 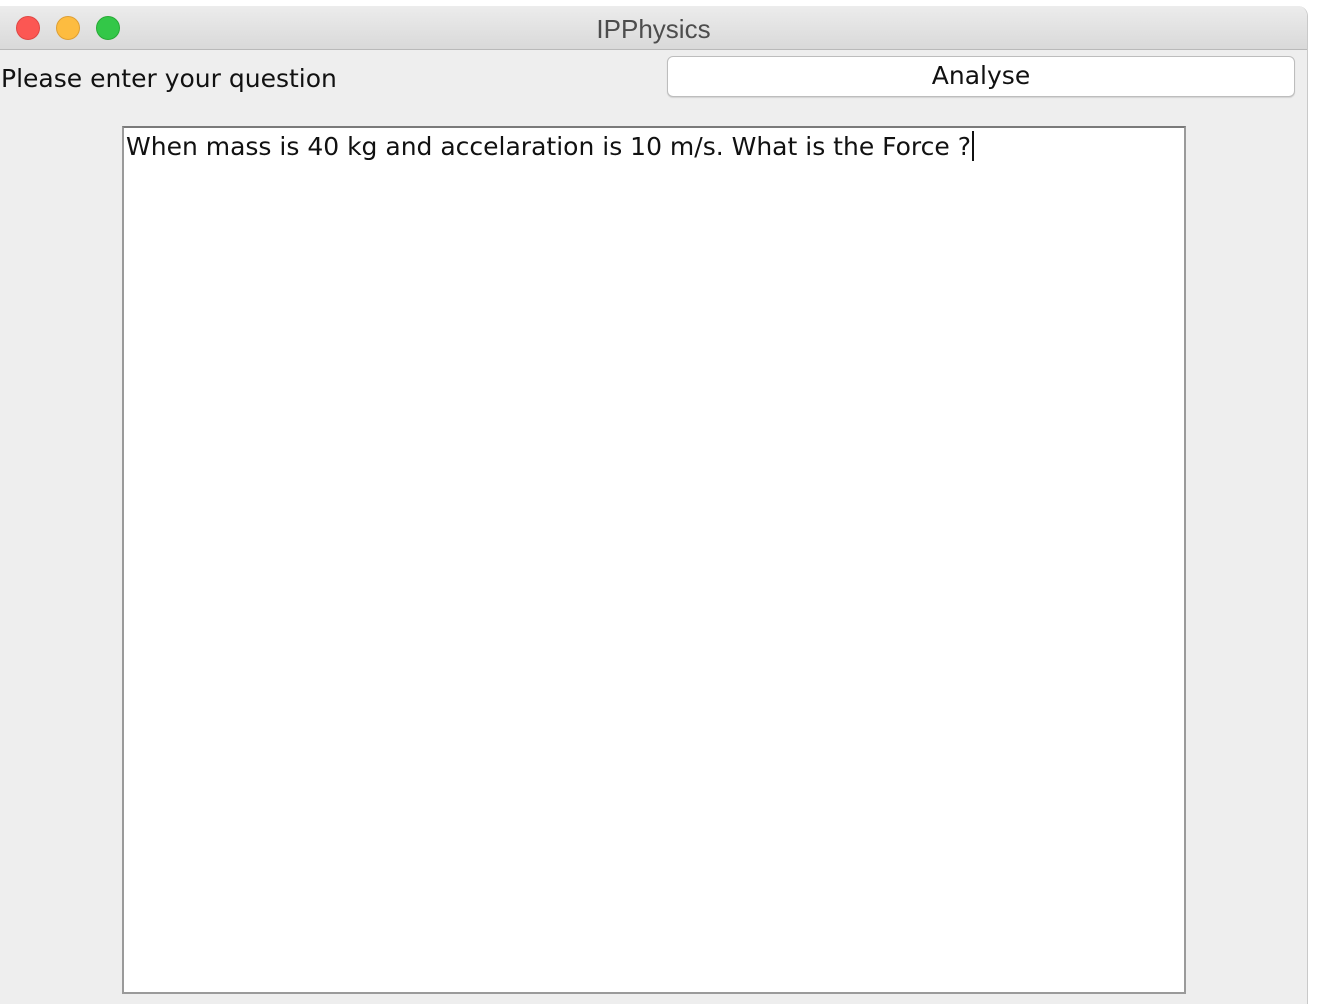 I want to click on title-bar: IPPhysics, so click(x=653, y=28).